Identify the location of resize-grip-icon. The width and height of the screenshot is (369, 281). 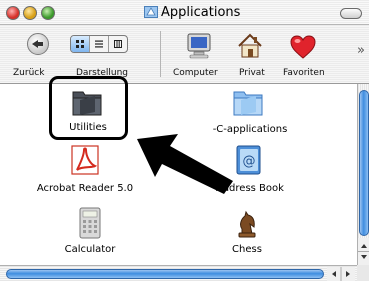
(363, 273).